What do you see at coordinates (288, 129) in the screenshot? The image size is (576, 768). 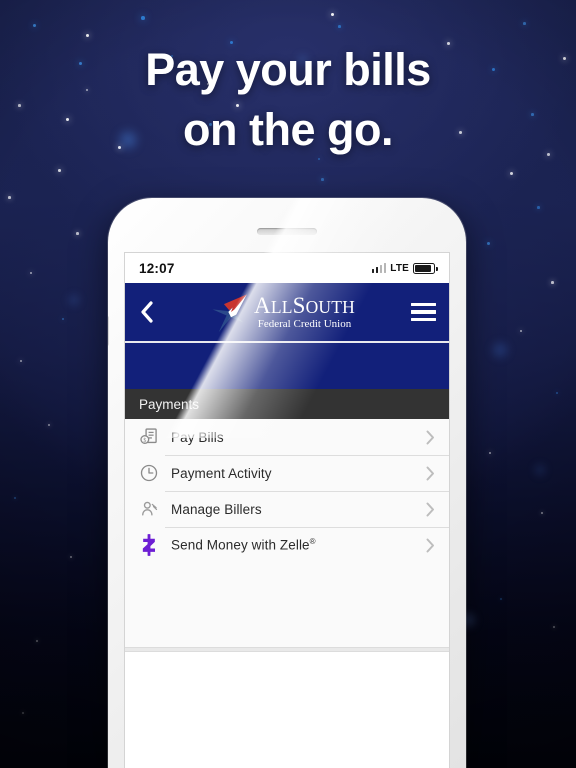 I see `headline-line-2: on the go.` at bounding box center [288, 129].